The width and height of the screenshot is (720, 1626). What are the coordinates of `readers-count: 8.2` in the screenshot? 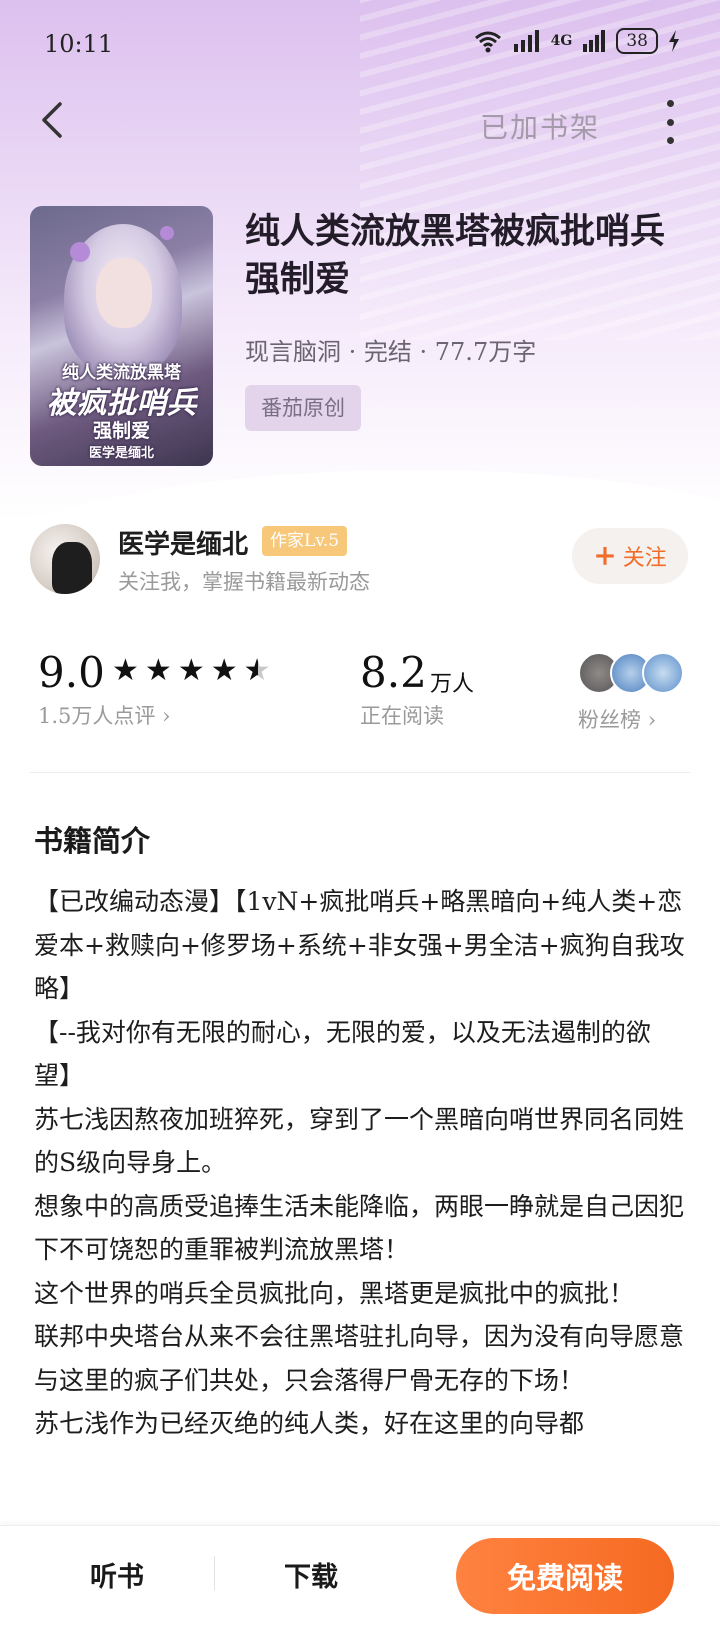 It's located at (393, 672).